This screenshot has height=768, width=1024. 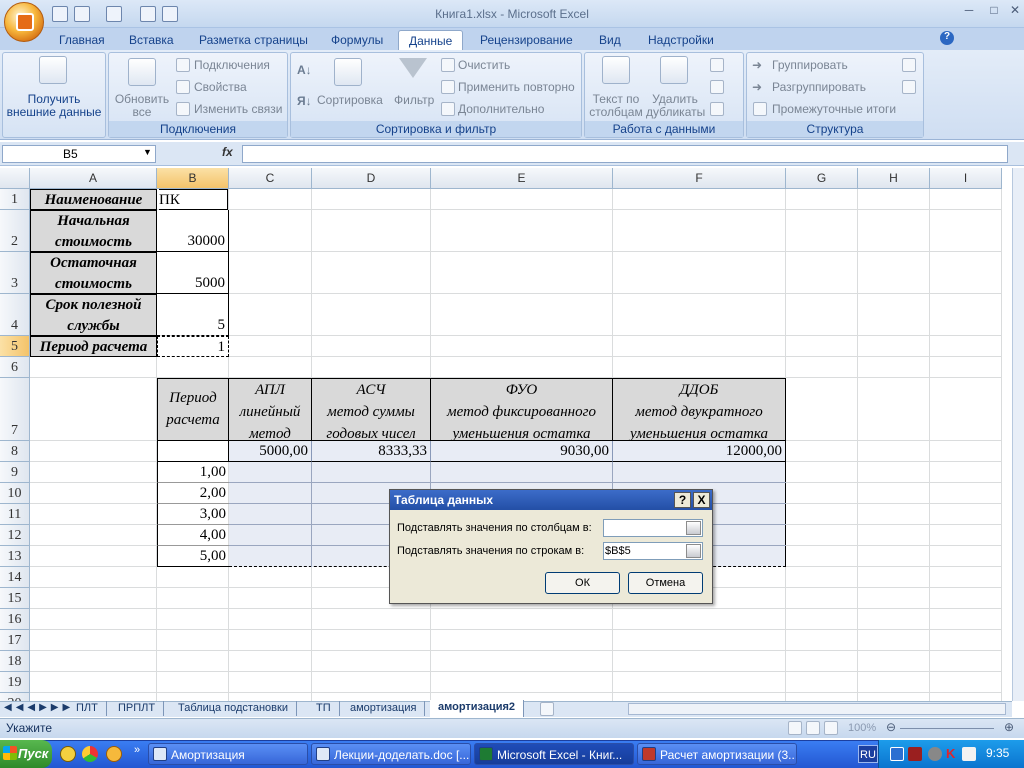 What do you see at coordinates (681, 40) in the screenshot?
I see `tab-addins: Надстройки` at bounding box center [681, 40].